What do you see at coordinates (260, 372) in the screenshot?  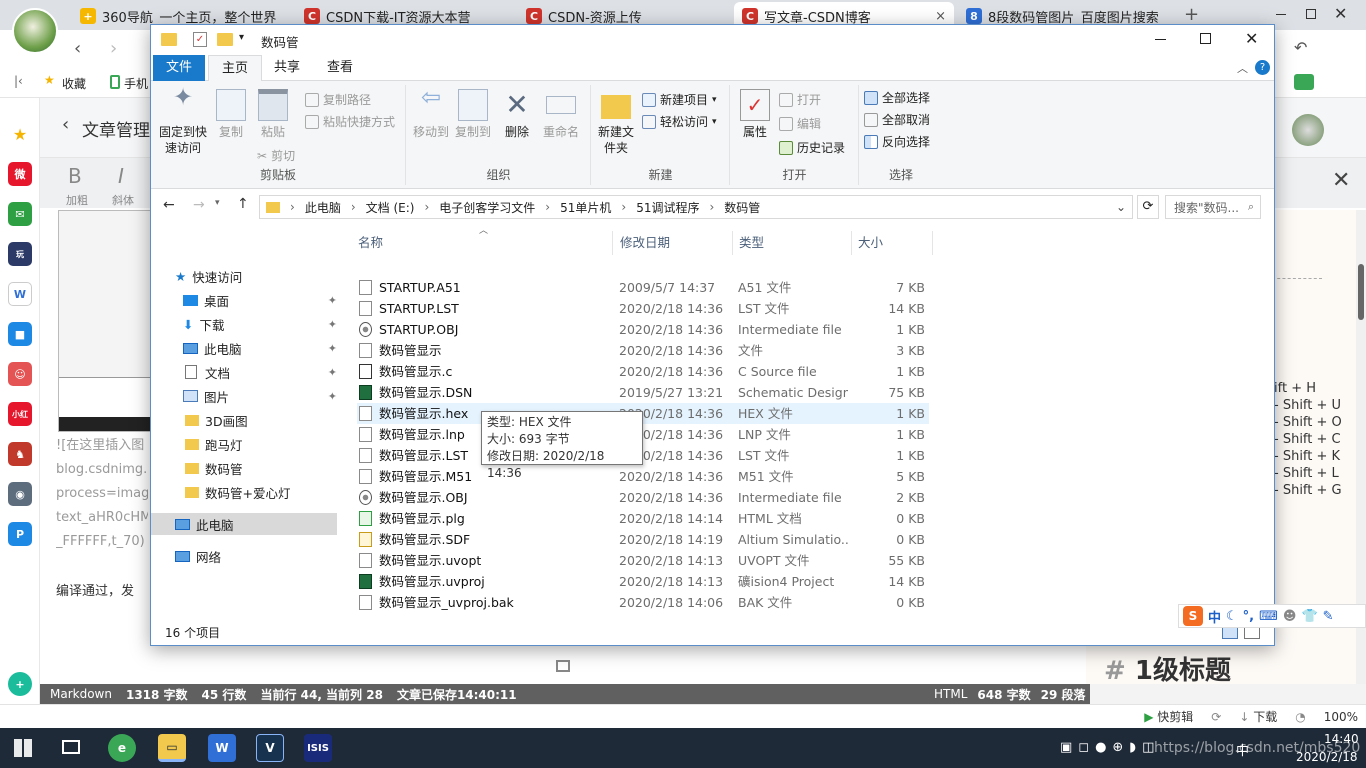 I see `nav-documents: 文档 ✦` at bounding box center [260, 372].